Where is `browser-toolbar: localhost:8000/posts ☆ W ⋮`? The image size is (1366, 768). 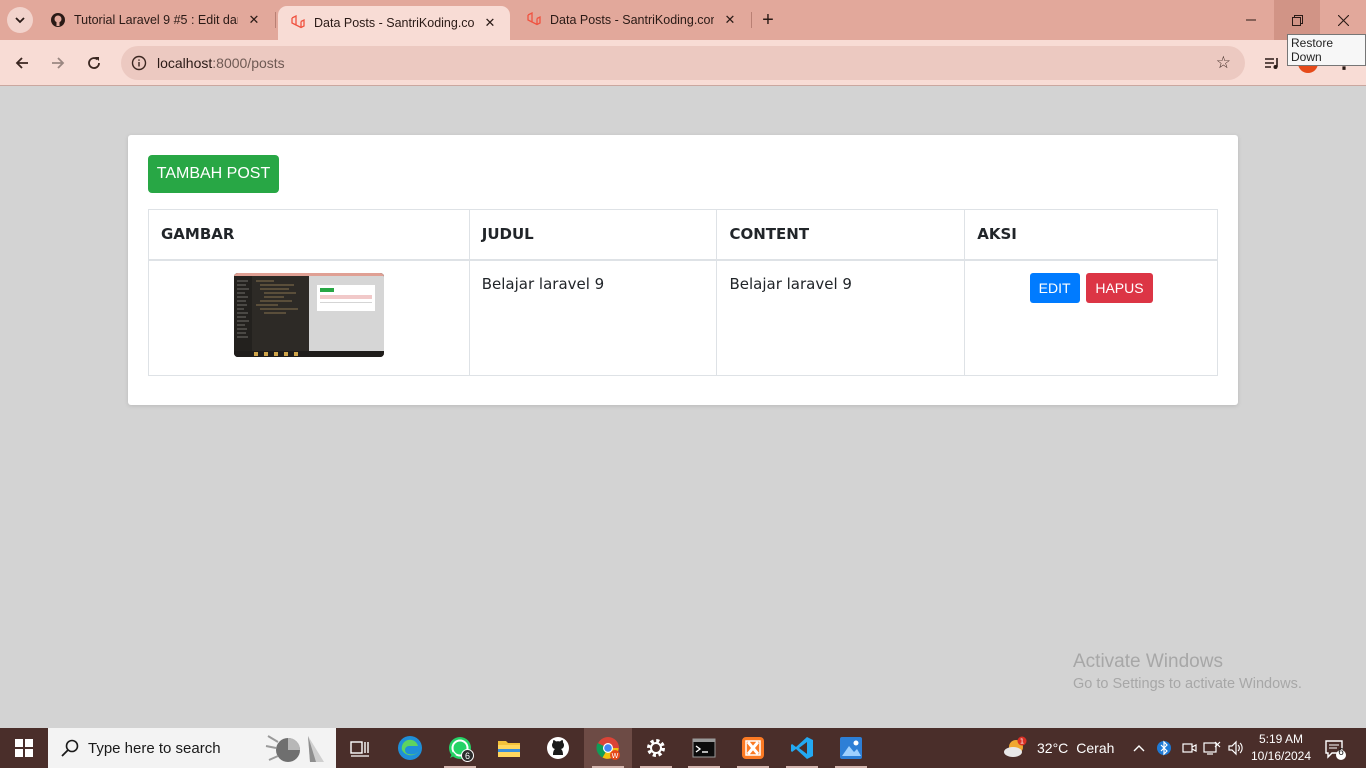 browser-toolbar: localhost:8000/posts ☆ W ⋮ is located at coordinates (683, 63).